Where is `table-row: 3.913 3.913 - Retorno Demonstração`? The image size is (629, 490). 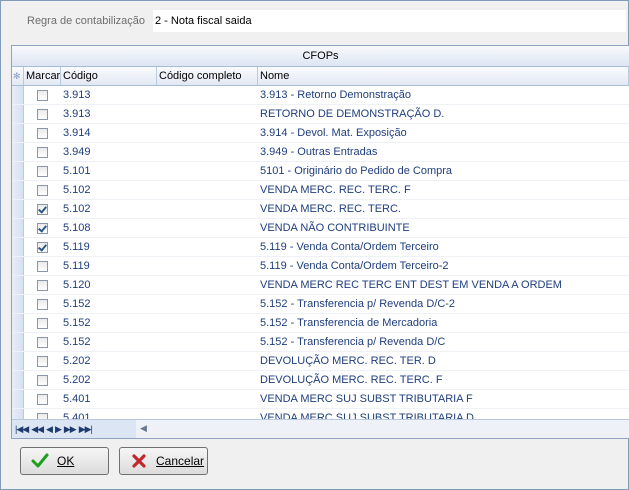 table-row: 3.913 3.913 - Retorno Demonstração is located at coordinates (320, 95).